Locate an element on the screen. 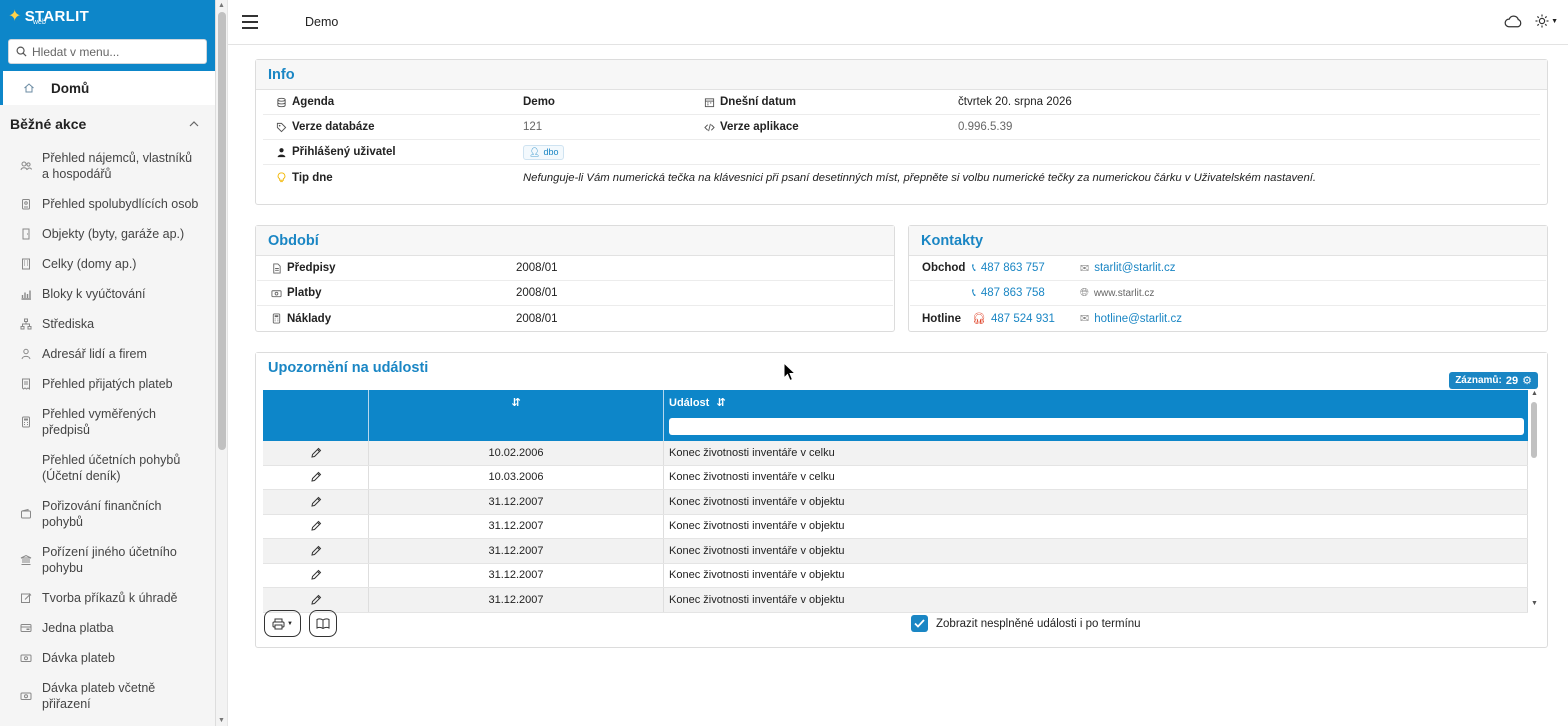 The width and height of the screenshot is (1568, 726). sidebar-item: Přehled přijatých plateb is located at coordinates (107, 384).